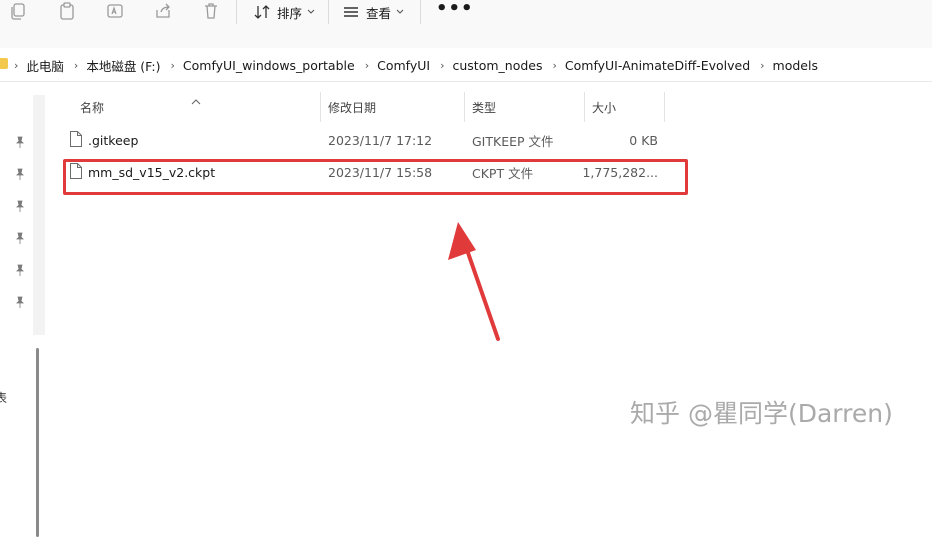  What do you see at coordinates (211, 11) in the screenshot?
I see `delete-icon` at bounding box center [211, 11].